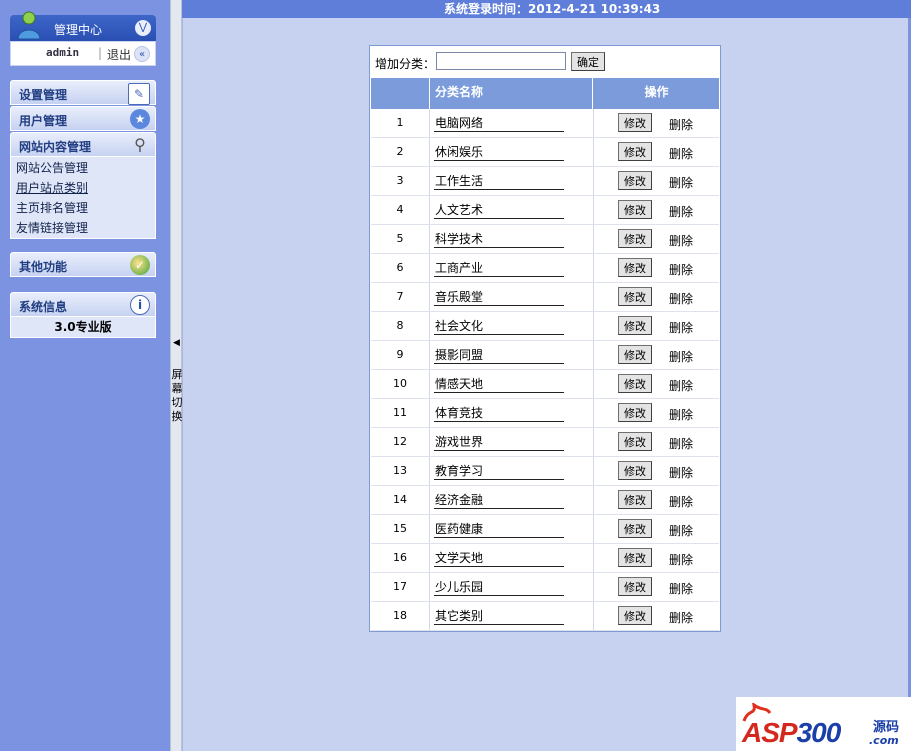 The width and height of the screenshot is (911, 751). I want to click on table-row: 9 修改删除, so click(545, 355).